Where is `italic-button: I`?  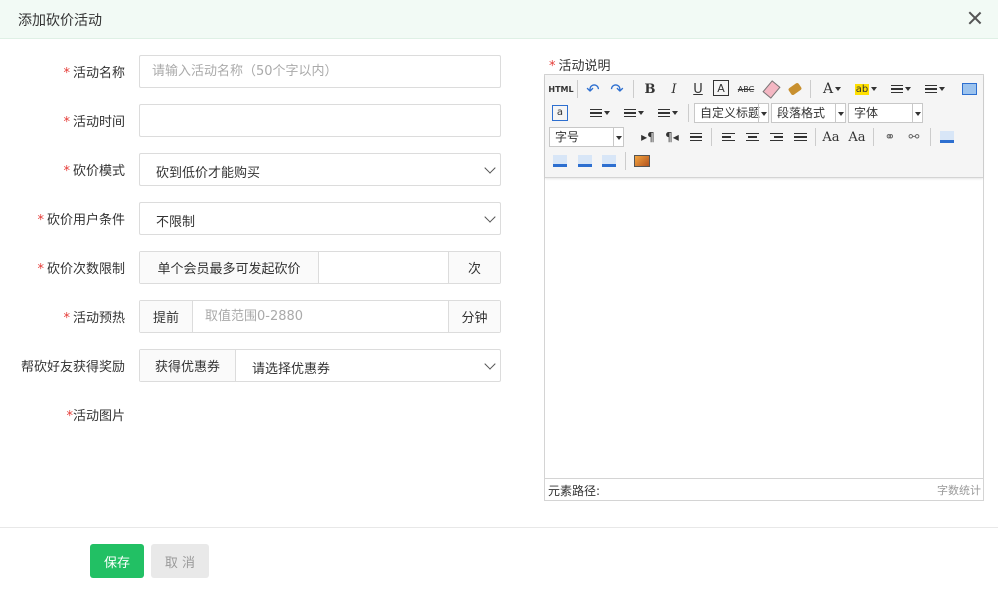 italic-button: I is located at coordinates (674, 89).